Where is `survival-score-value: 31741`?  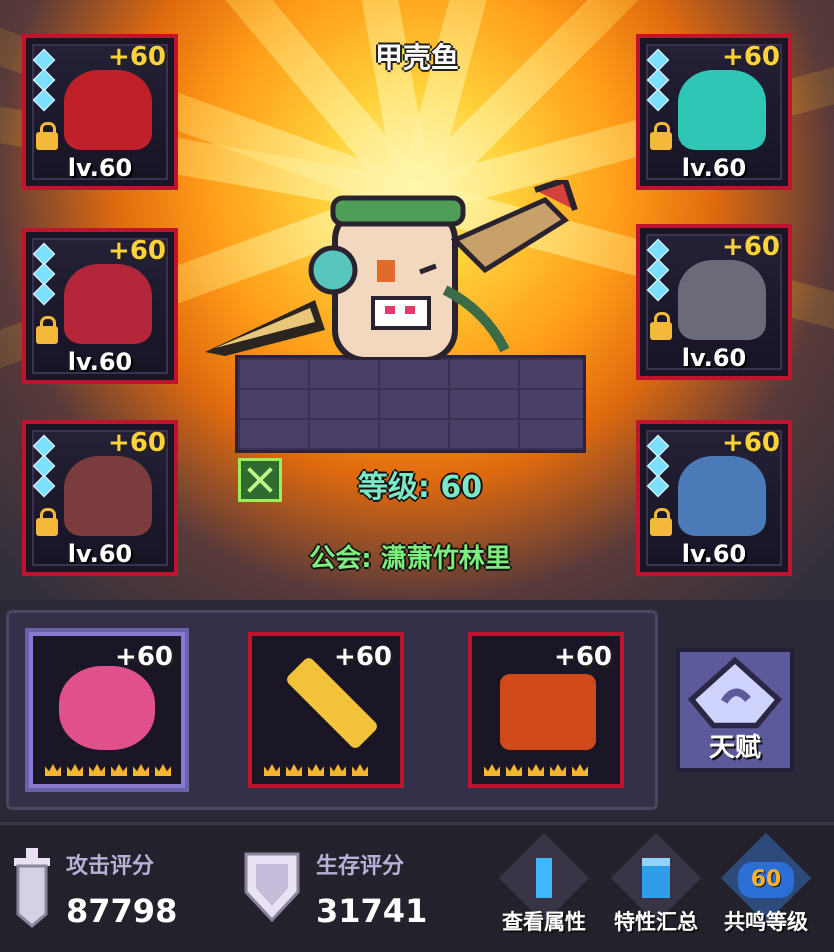 survival-score-value: 31741 is located at coordinates (372, 911).